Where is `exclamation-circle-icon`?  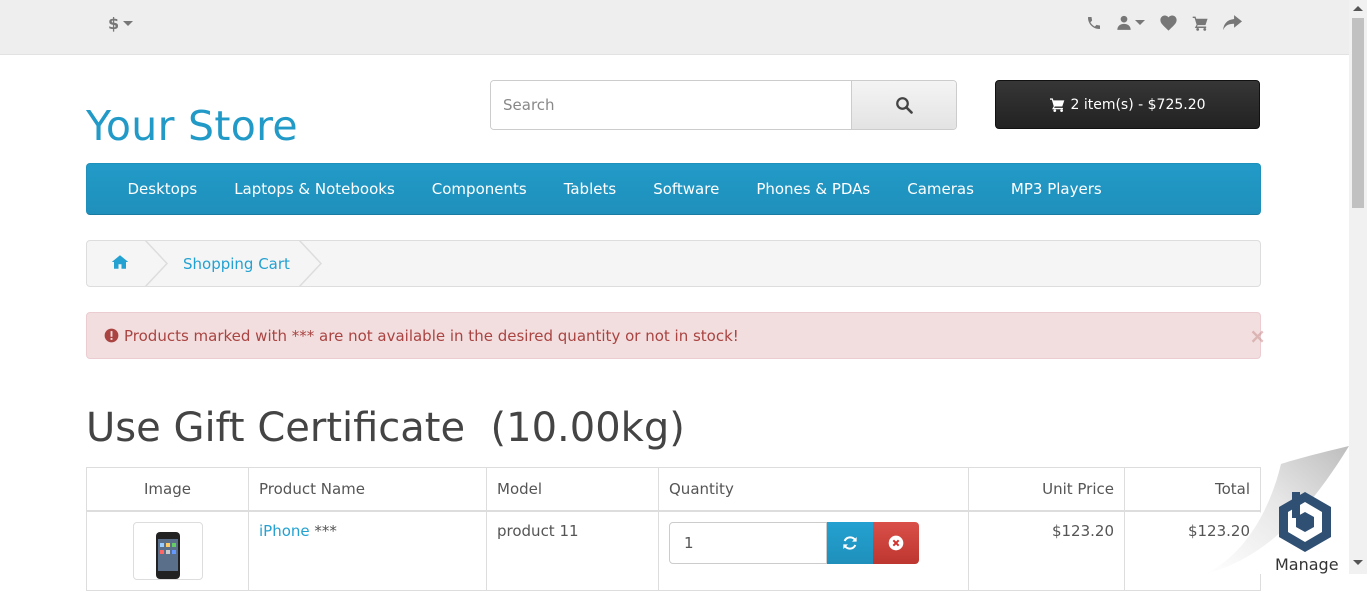 exclamation-circle-icon is located at coordinates (111, 335).